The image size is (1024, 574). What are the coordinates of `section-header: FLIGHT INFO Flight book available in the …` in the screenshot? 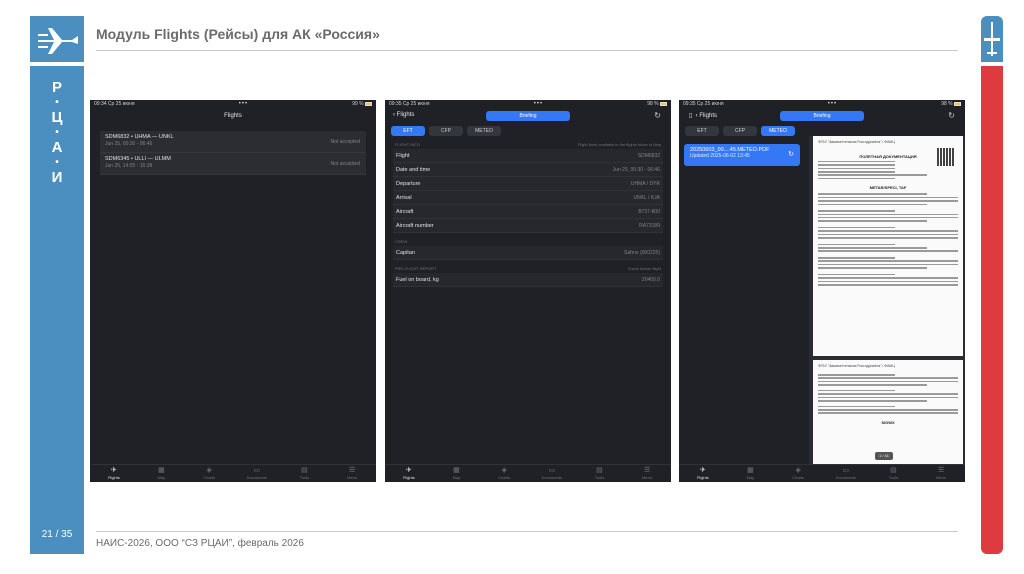 It's located at (528, 144).